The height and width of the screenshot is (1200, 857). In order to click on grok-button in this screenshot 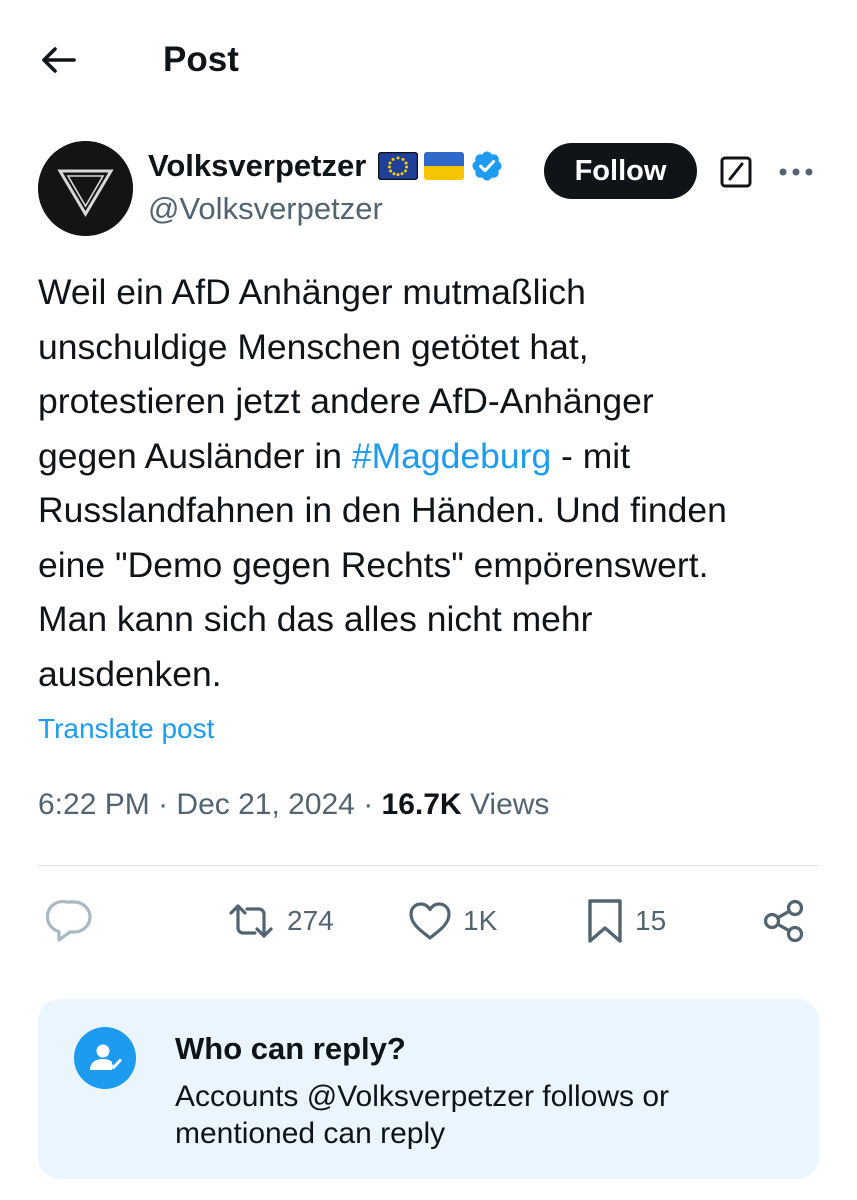, I will do `click(736, 172)`.